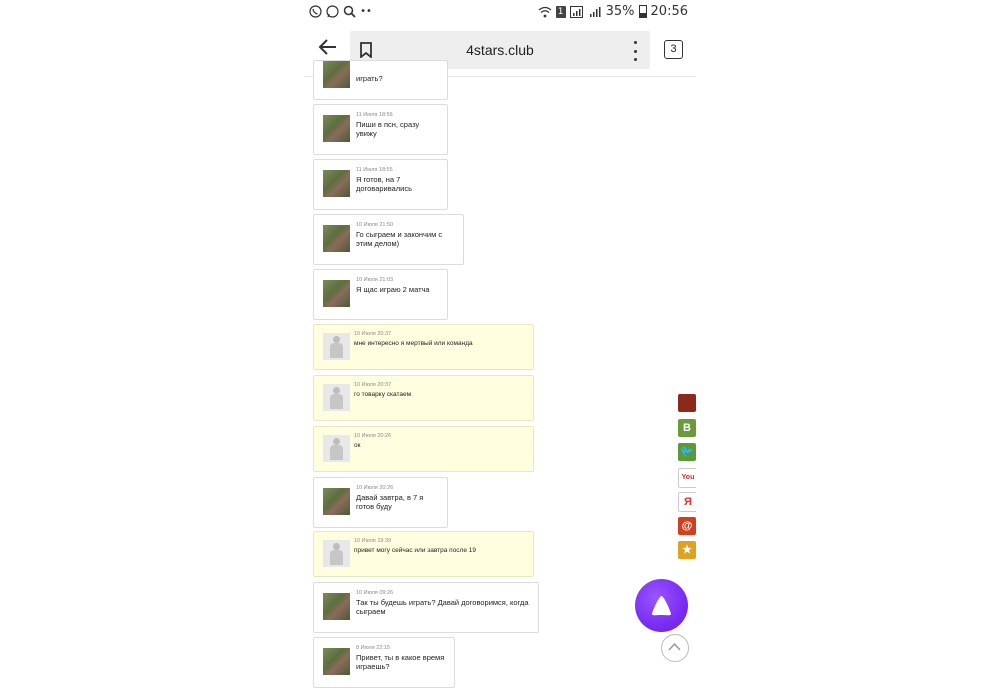 The height and width of the screenshot is (700, 1000). I want to click on yandex-icon: Я, so click(687, 502).